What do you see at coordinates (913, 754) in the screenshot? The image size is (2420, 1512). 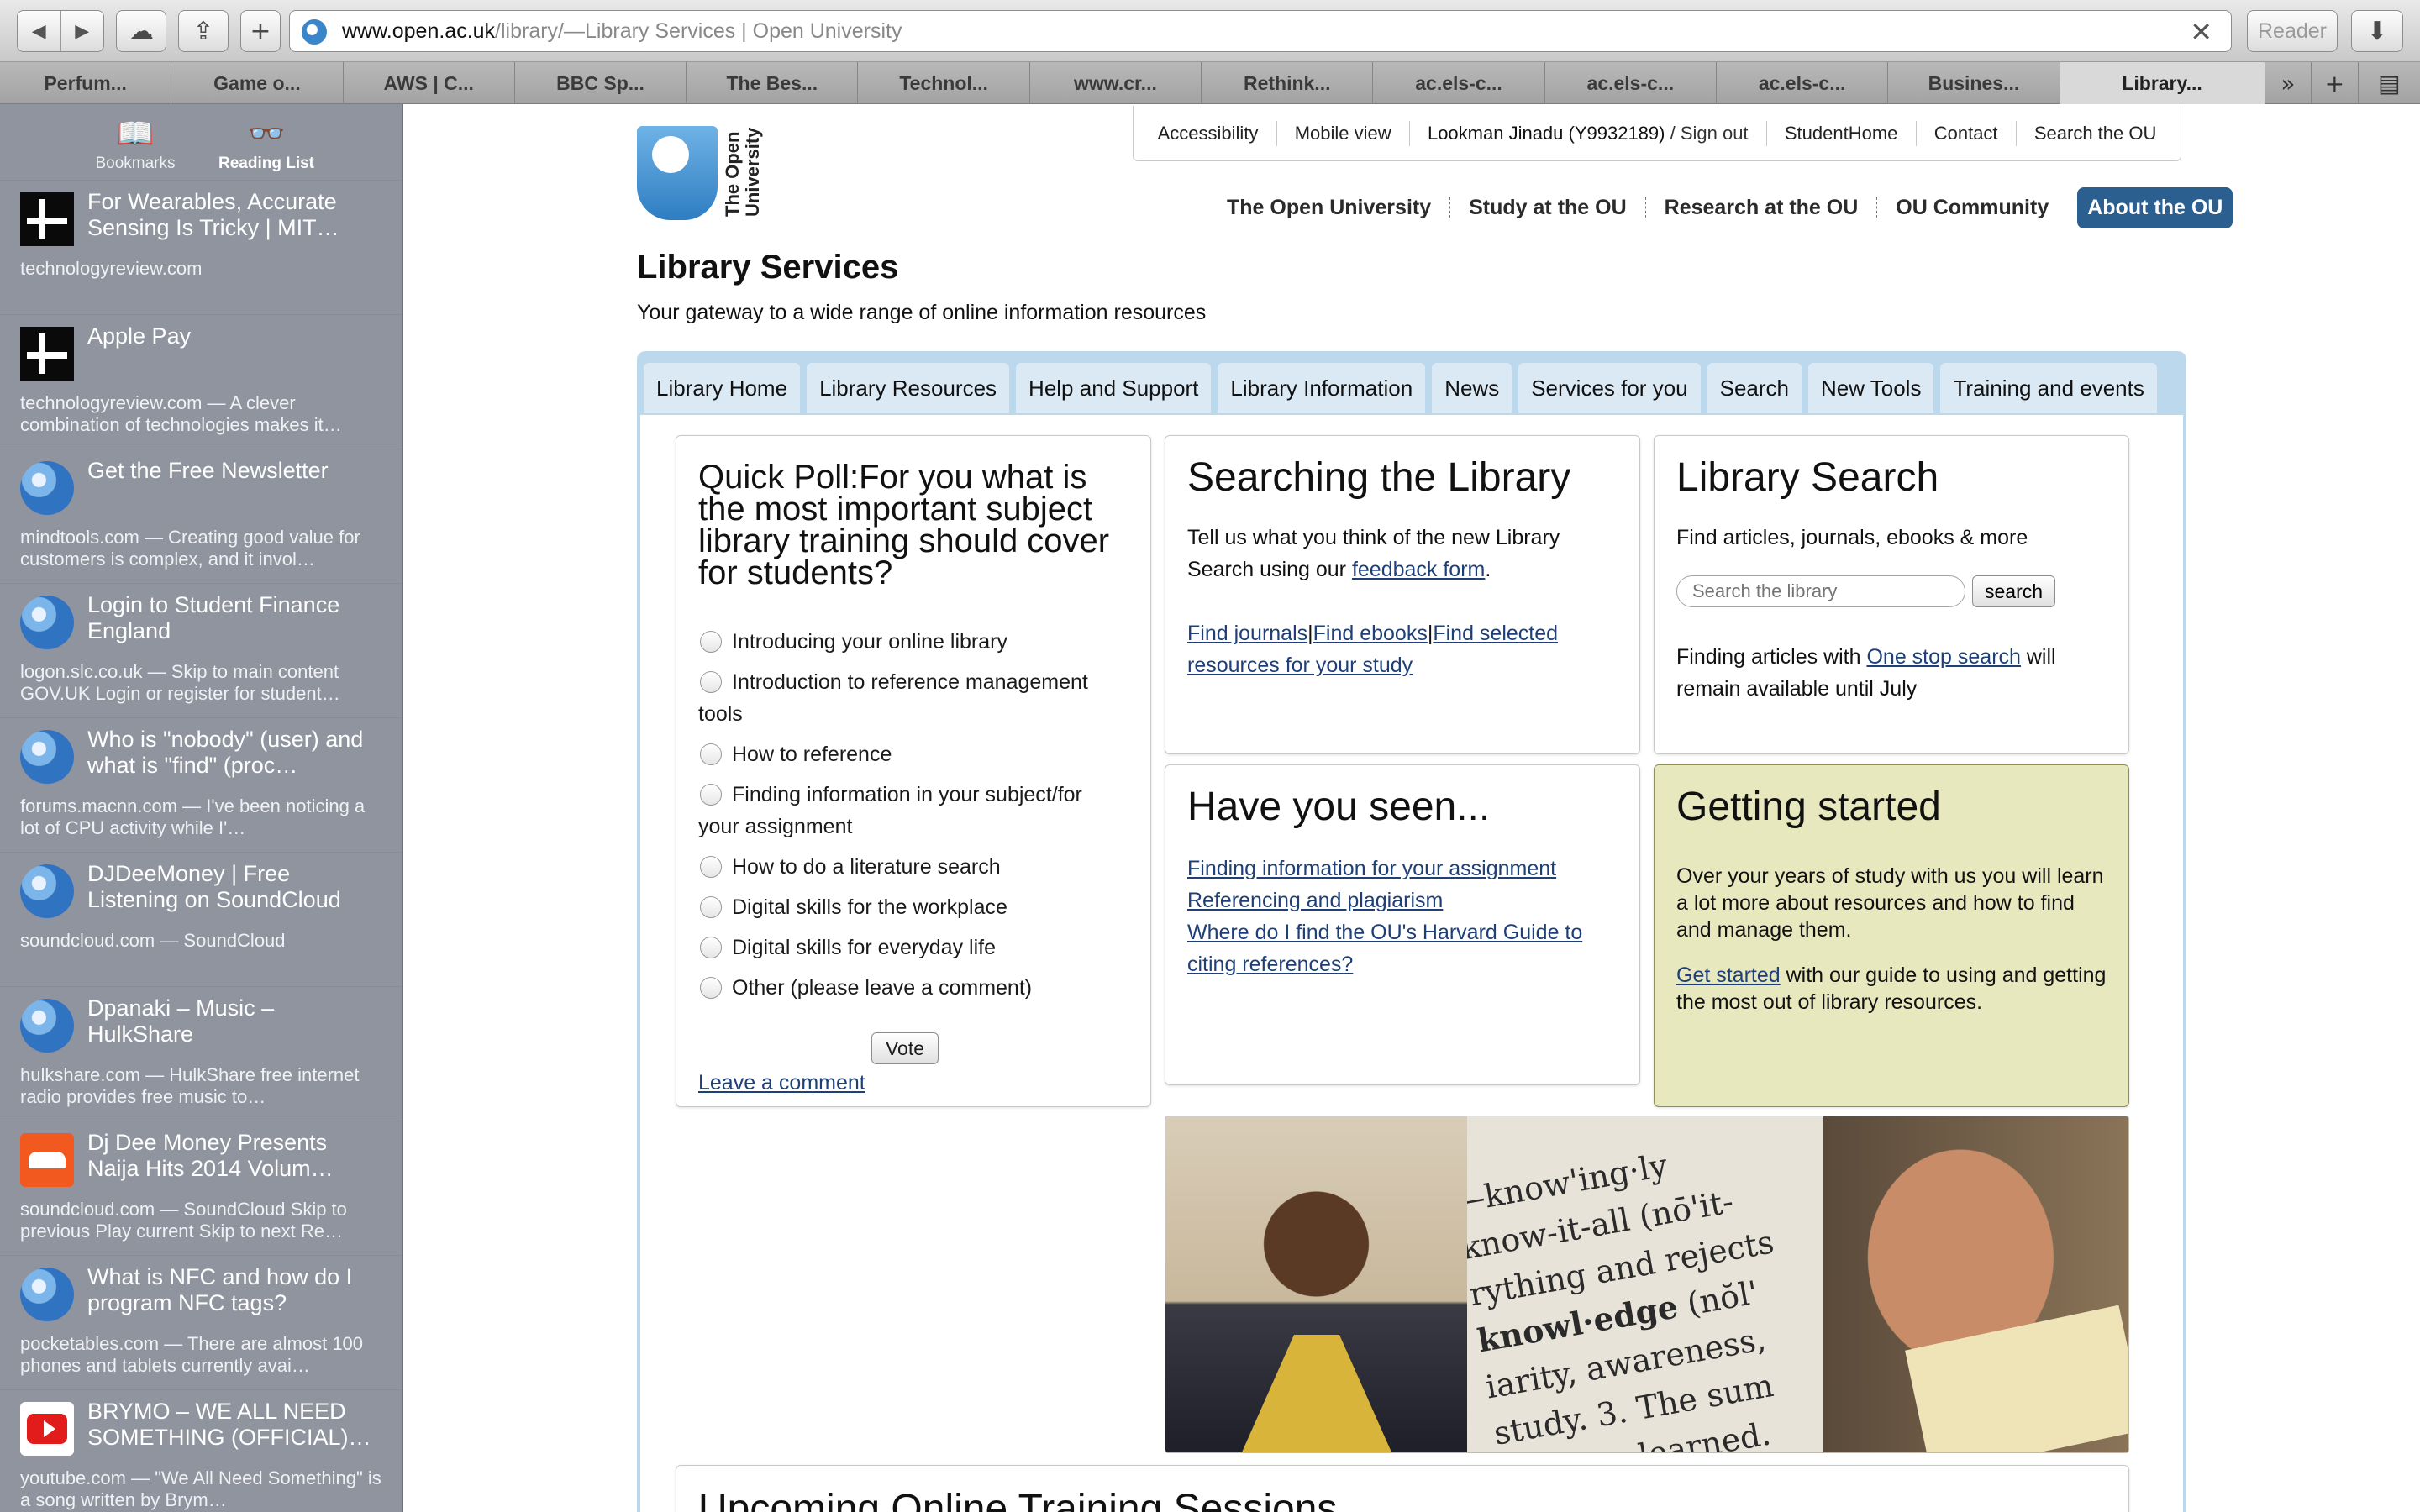 I see `poll-option: How to reference` at bounding box center [913, 754].